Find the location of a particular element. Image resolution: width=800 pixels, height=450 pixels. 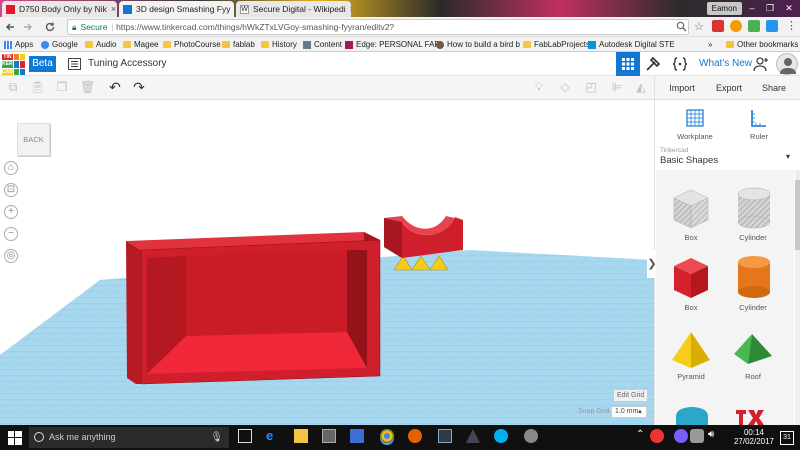

align-icon: ⊫ is located at coordinates (617, 87).